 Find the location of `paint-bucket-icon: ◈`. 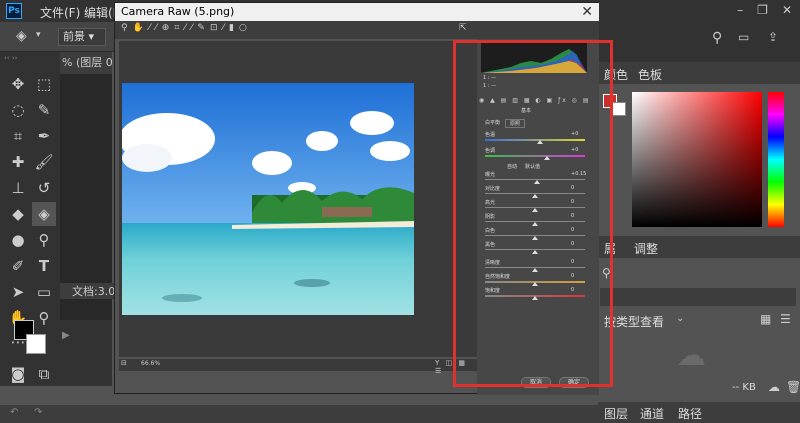

paint-bucket-icon: ◈ is located at coordinates (21, 36).